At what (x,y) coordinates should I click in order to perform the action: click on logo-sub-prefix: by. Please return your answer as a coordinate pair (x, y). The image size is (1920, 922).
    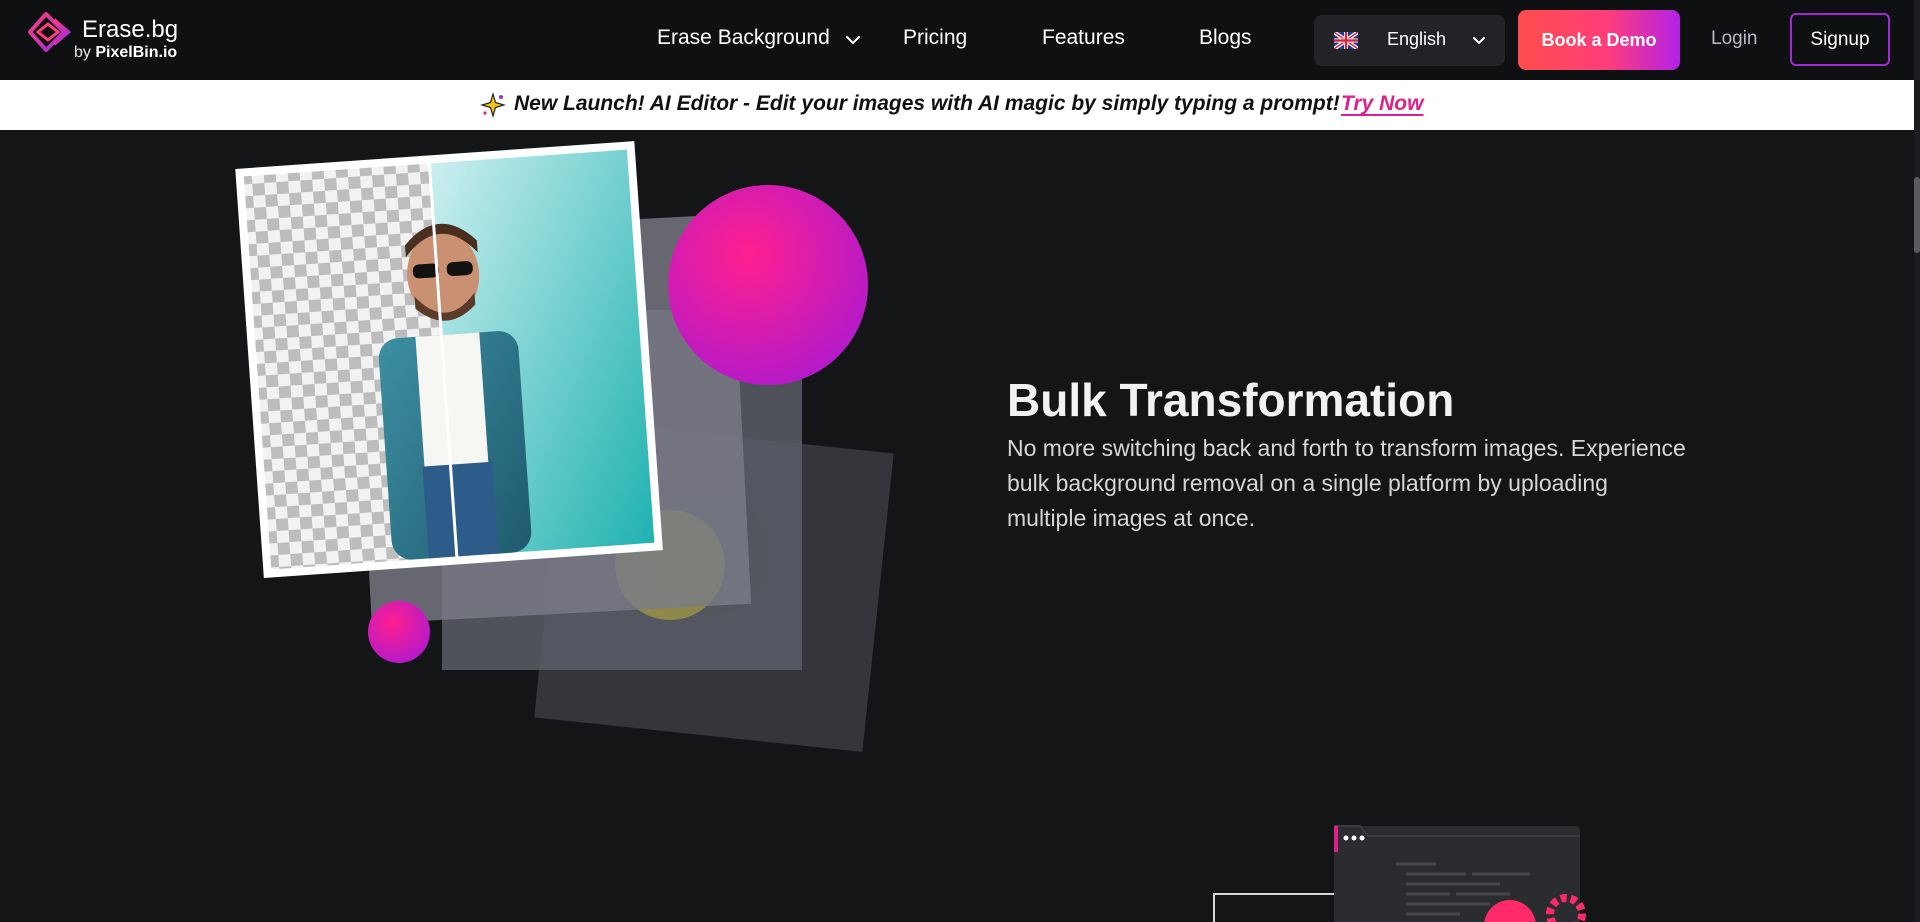
    Looking at the image, I should click on (82, 52).